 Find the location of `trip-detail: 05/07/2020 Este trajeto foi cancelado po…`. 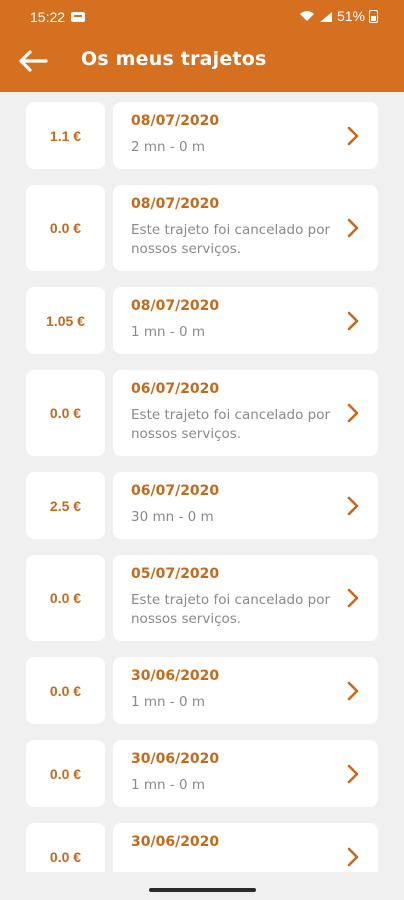

trip-detail: 05/07/2020 Este trajeto foi cancelado po… is located at coordinates (245, 598).